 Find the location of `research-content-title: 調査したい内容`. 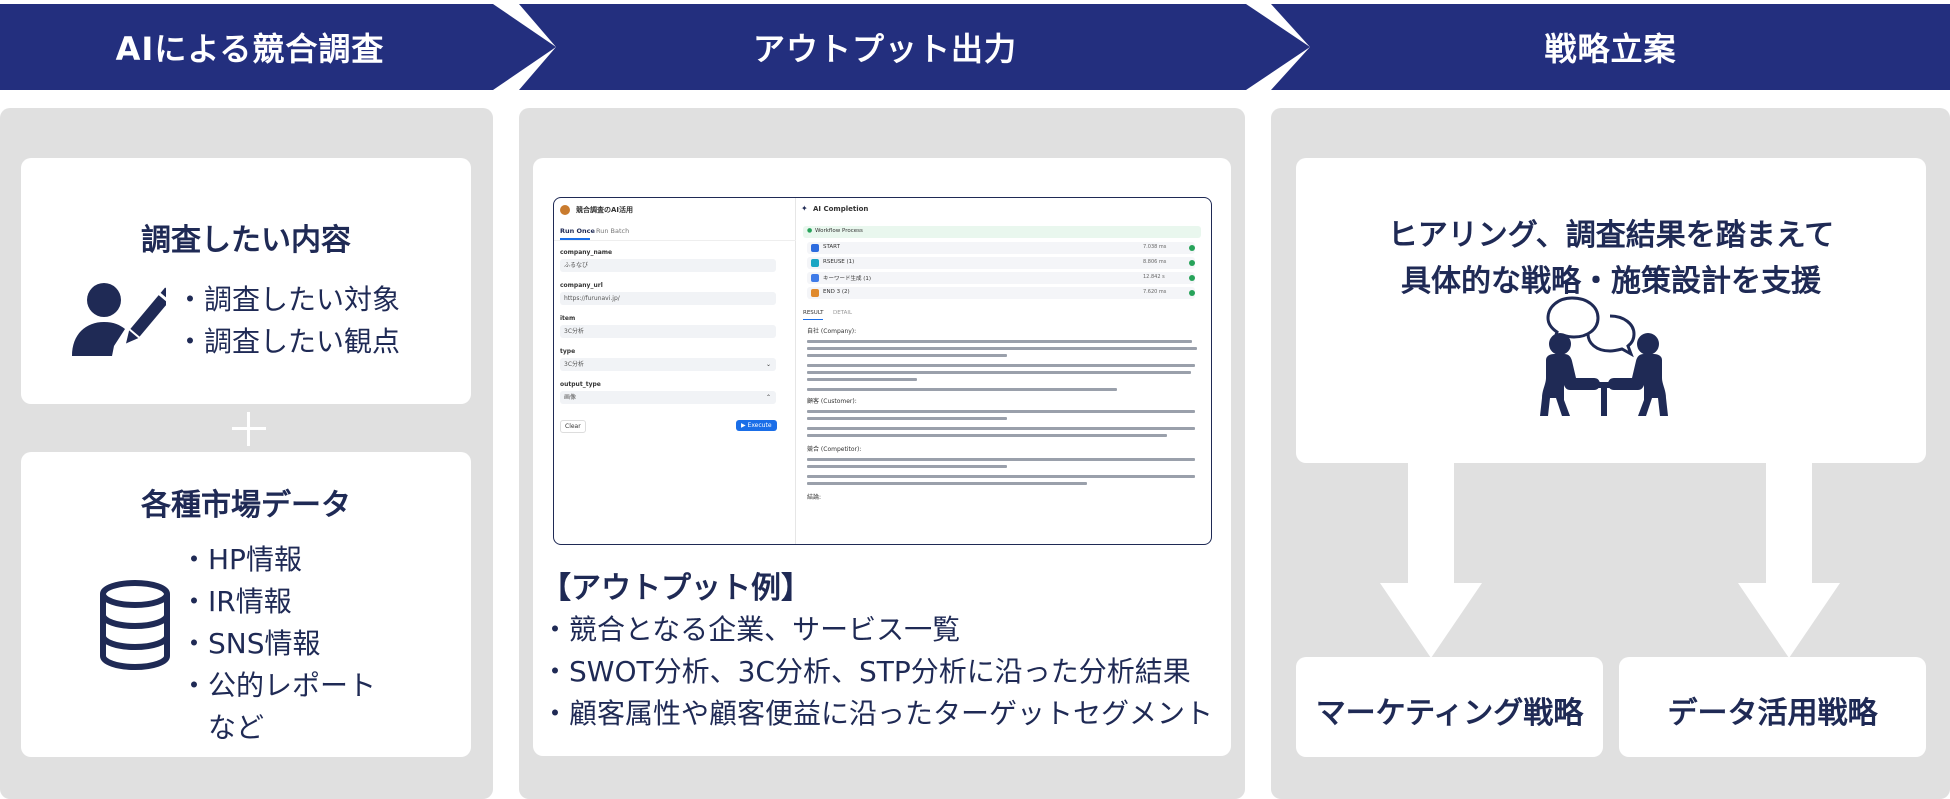

research-content-title: 調査したい内容 is located at coordinates (246, 240).